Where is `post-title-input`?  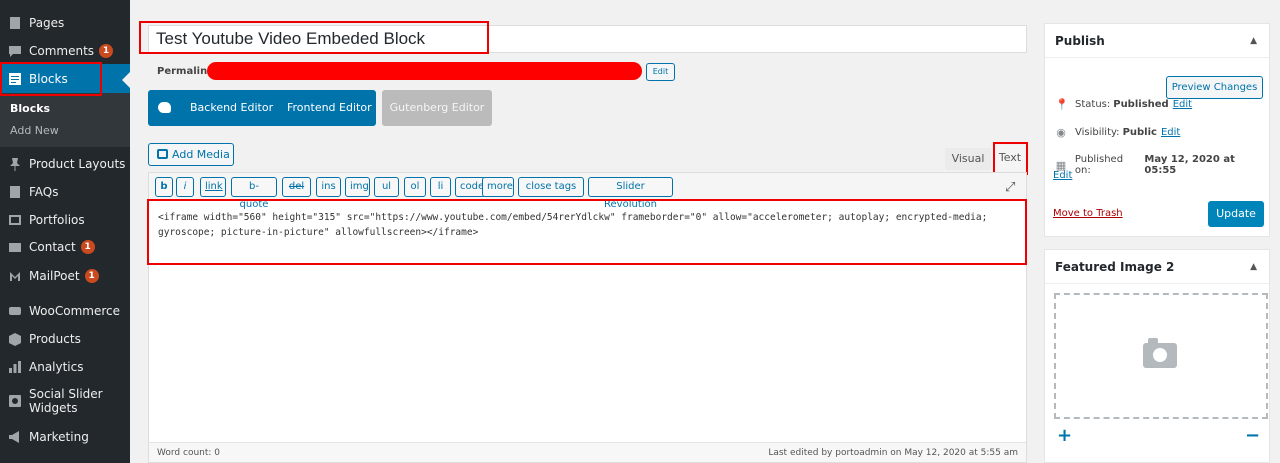
post-title-input is located at coordinates (587, 39).